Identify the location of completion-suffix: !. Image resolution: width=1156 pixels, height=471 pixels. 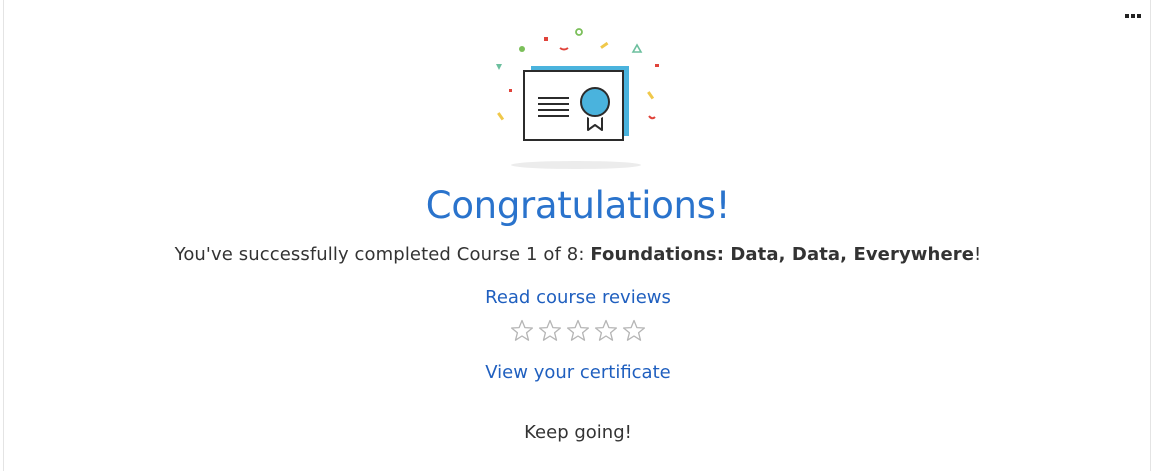
(978, 254).